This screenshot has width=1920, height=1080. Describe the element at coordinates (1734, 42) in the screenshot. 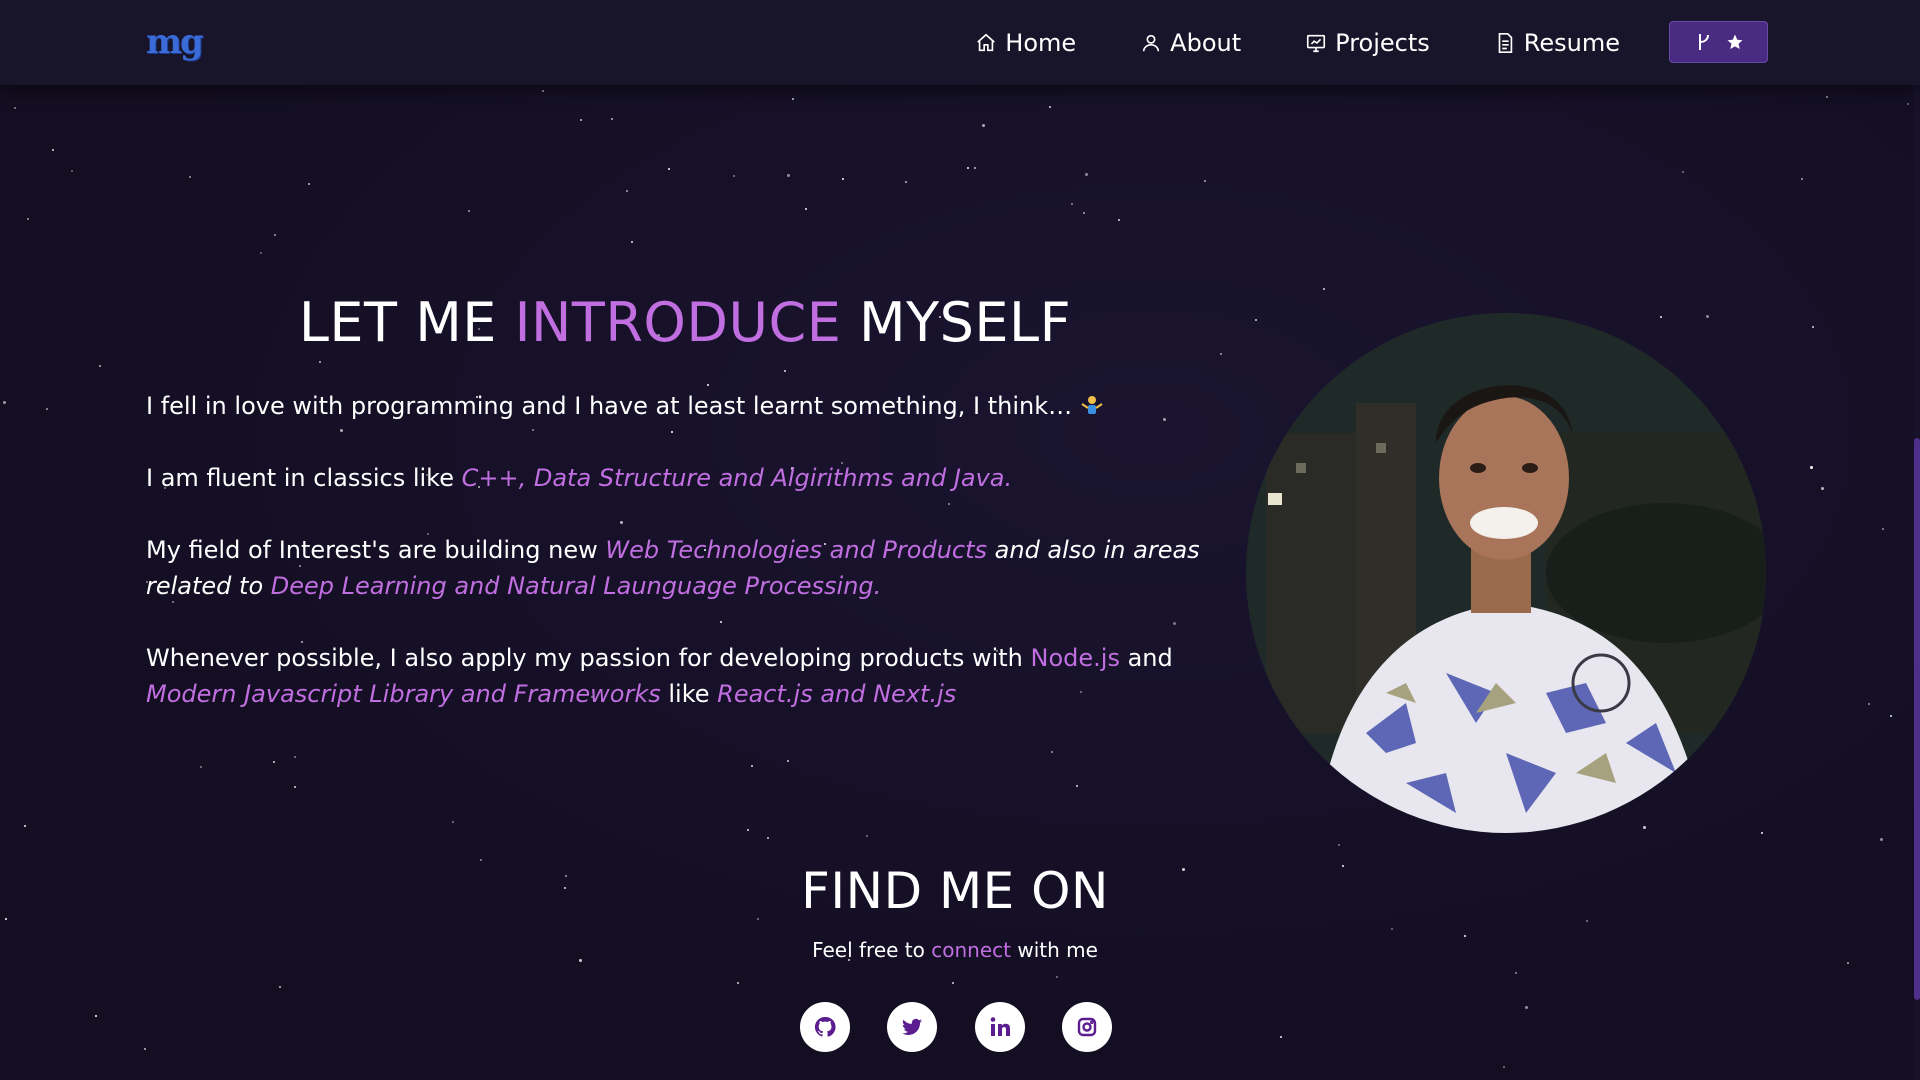

I see `star-icon` at that location.